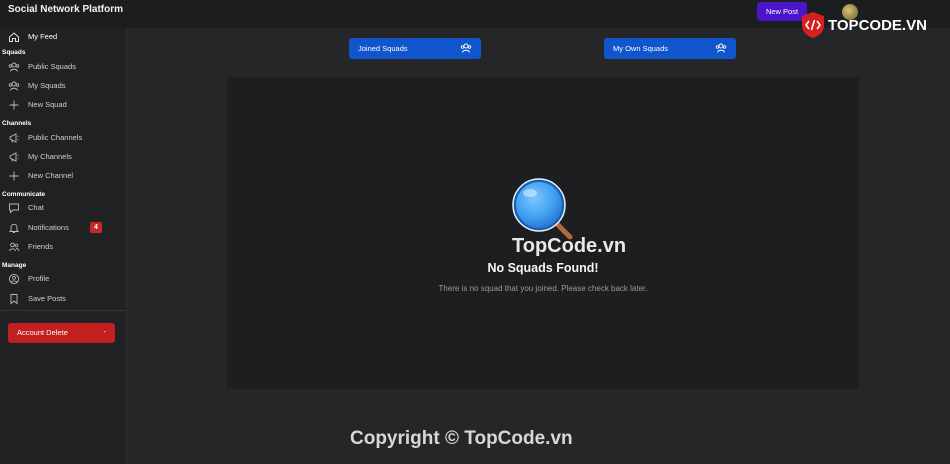  Describe the element at coordinates (14, 37) in the screenshot. I see `home-icon` at that location.